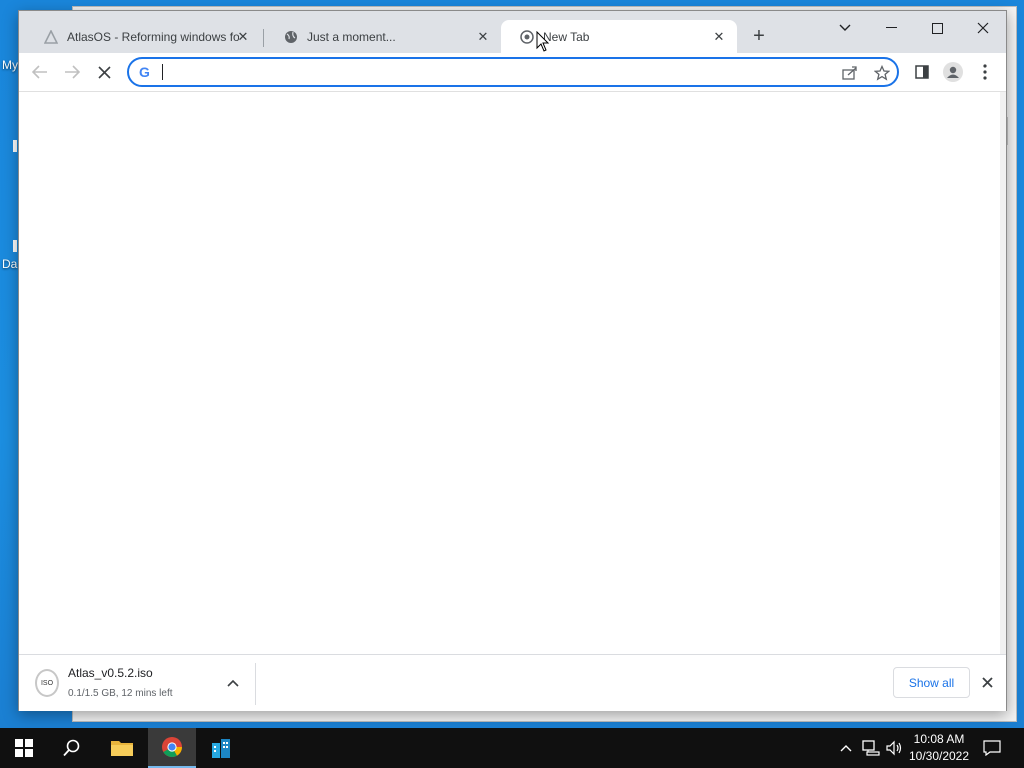 The width and height of the screenshot is (1024, 768). Describe the element at coordinates (51, 37) in the screenshot. I see `atlas-logo-icon` at that location.